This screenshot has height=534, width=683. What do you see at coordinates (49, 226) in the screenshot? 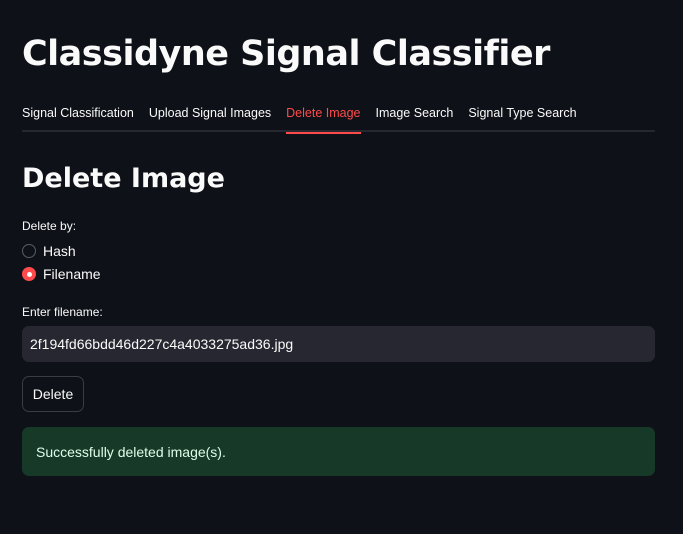
I see `delete-by-label: Delete by:` at bounding box center [49, 226].